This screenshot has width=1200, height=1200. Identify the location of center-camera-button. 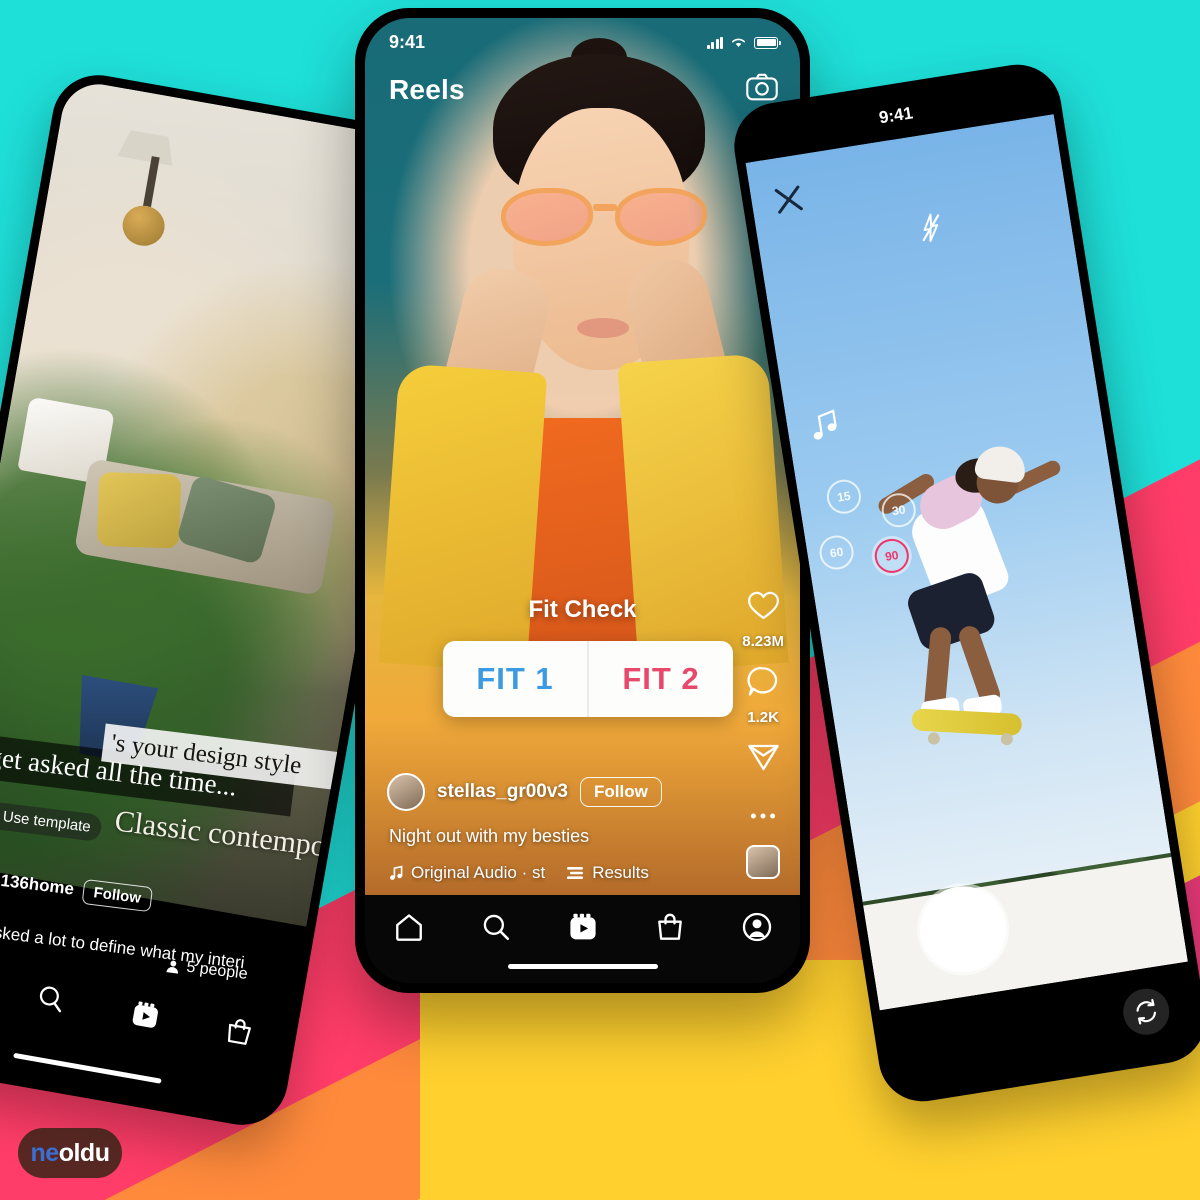
(762, 89).